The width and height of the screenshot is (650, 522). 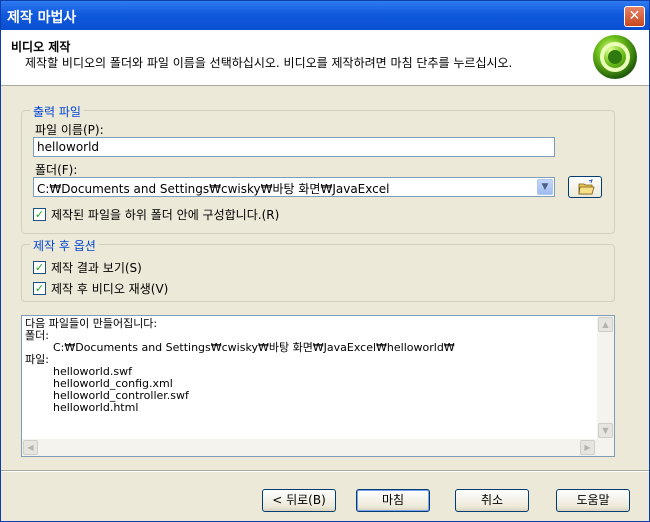 What do you see at coordinates (605, 430) in the screenshot?
I see `scroll-down-icon: ▼` at bounding box center [605, 430].